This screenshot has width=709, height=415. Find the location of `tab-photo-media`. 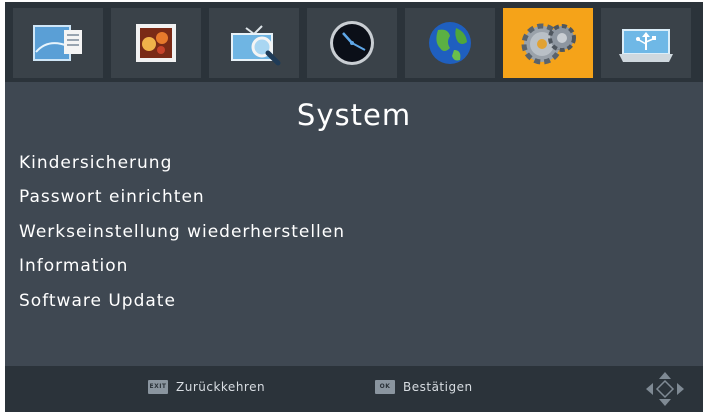

tab-photo-media is located at coordinates (156, 43).